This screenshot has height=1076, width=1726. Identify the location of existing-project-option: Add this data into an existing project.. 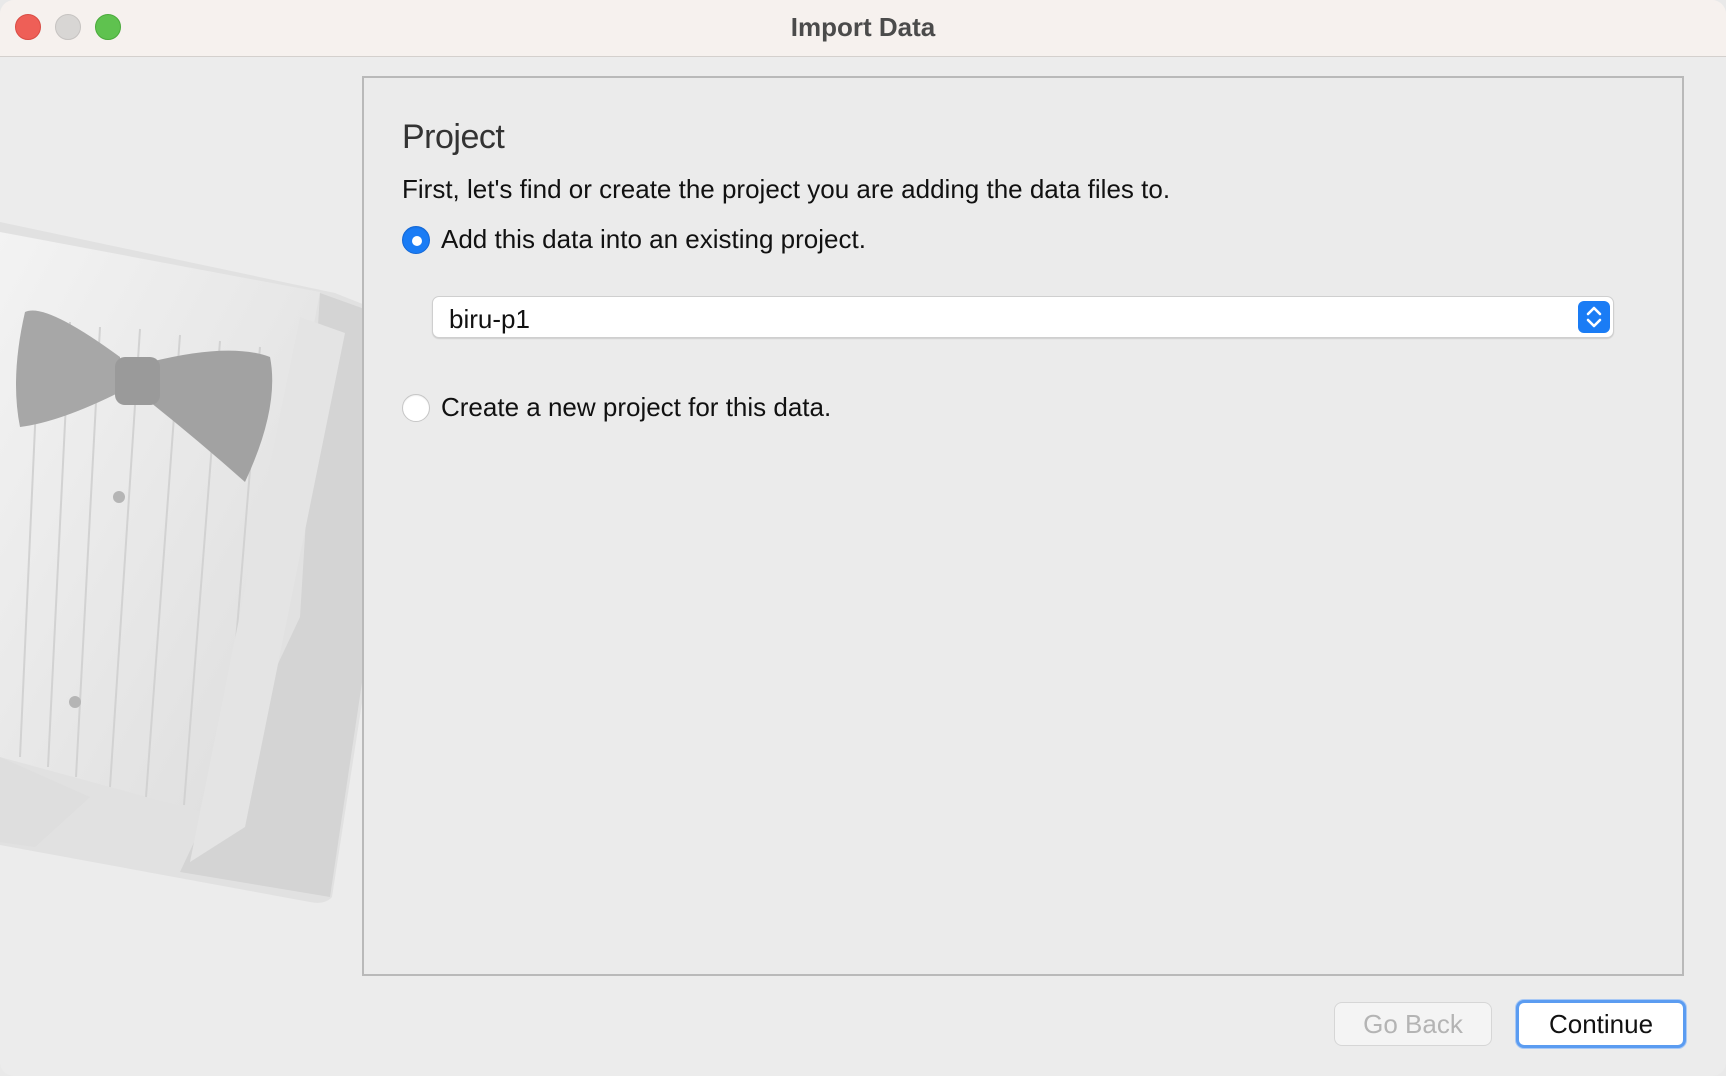
(634, 239).